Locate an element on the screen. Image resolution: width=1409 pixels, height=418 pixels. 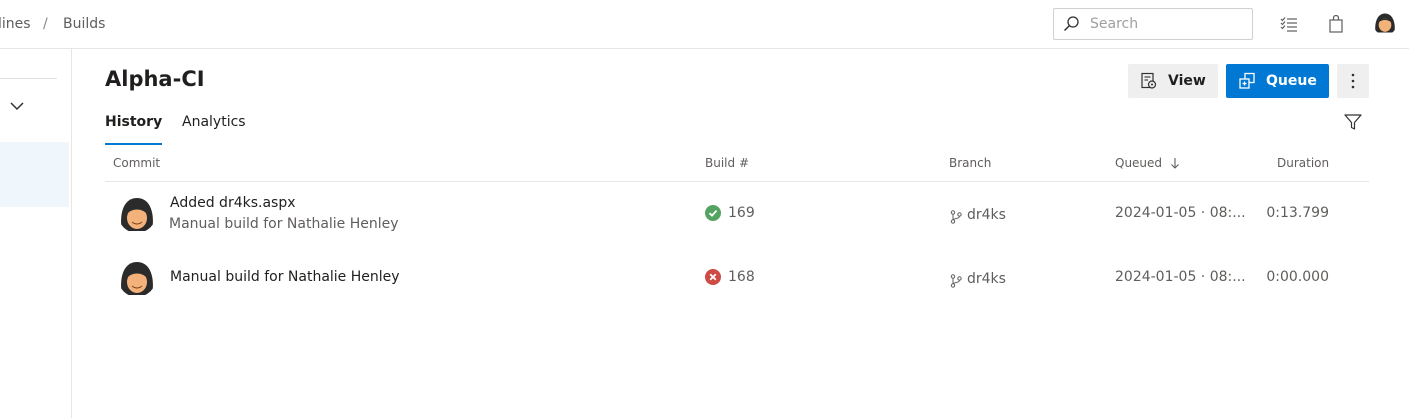
left-navigation is located at coordinates (36, 233).